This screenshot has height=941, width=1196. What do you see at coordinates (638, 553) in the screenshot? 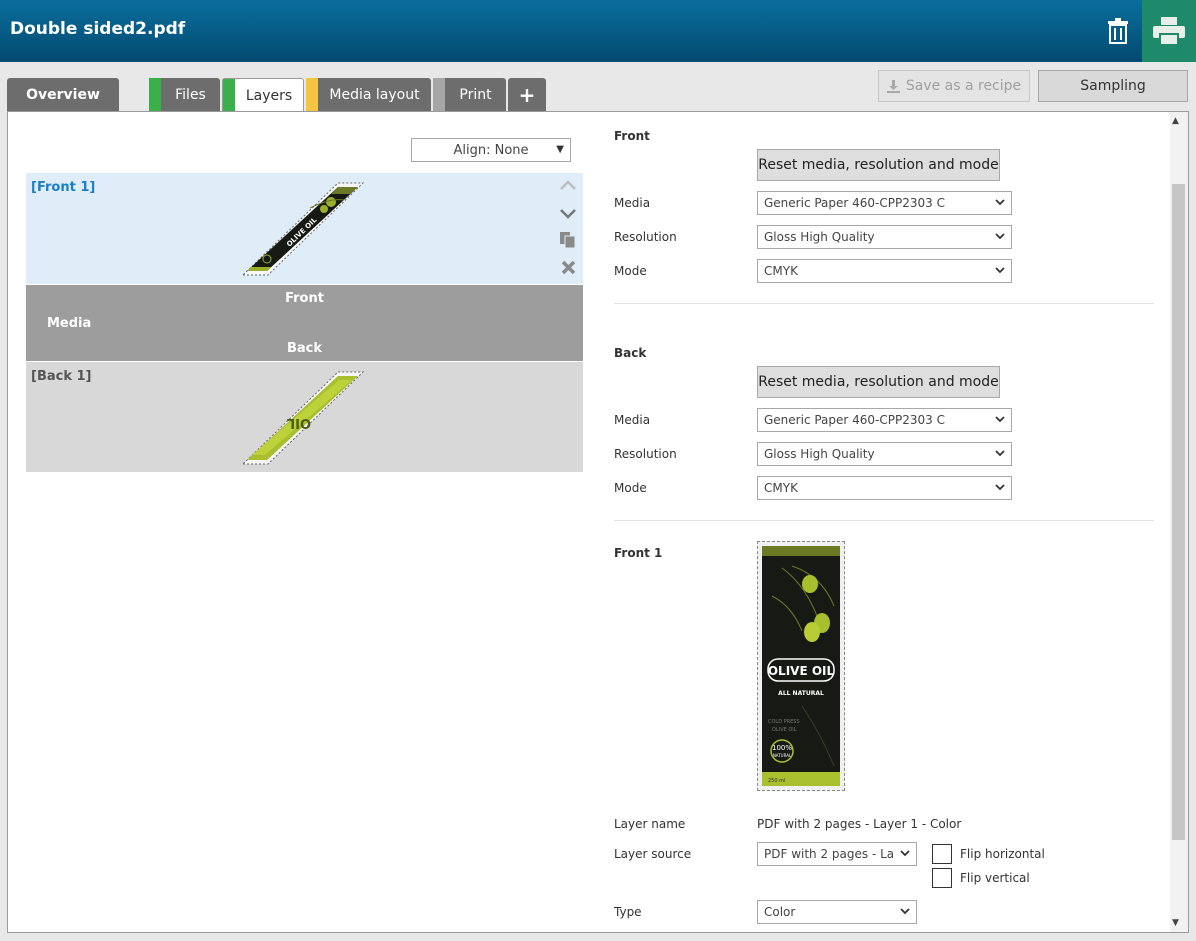
I see `layer-section-title: Front 1` at bounding box center [638, 553].